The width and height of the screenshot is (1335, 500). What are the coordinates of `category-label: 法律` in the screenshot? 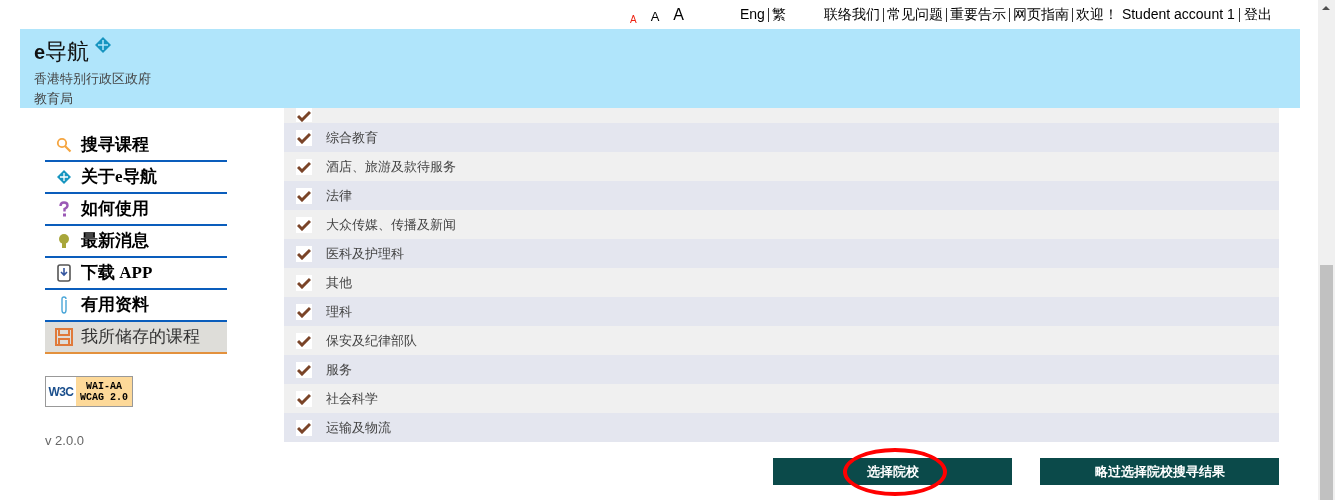 It's located at (339, 195).